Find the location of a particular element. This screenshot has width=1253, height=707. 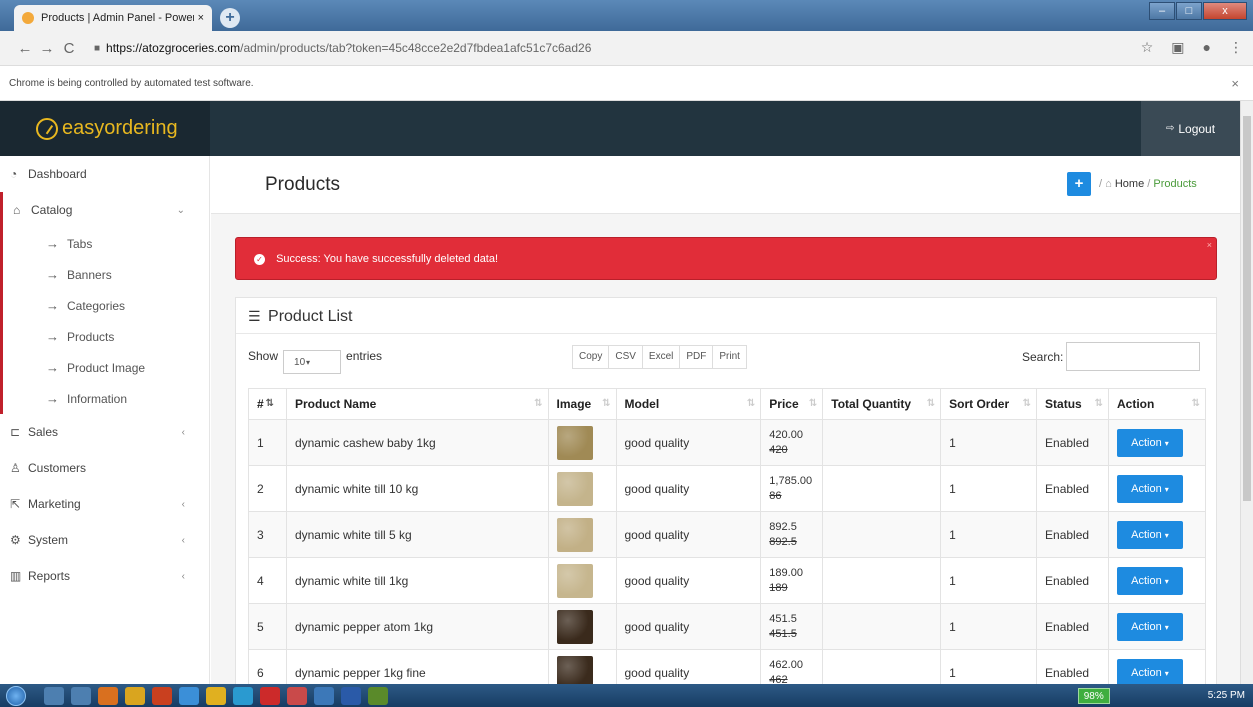

menu-dots-icon: ⋮ is located at coordinates (1236, 47).